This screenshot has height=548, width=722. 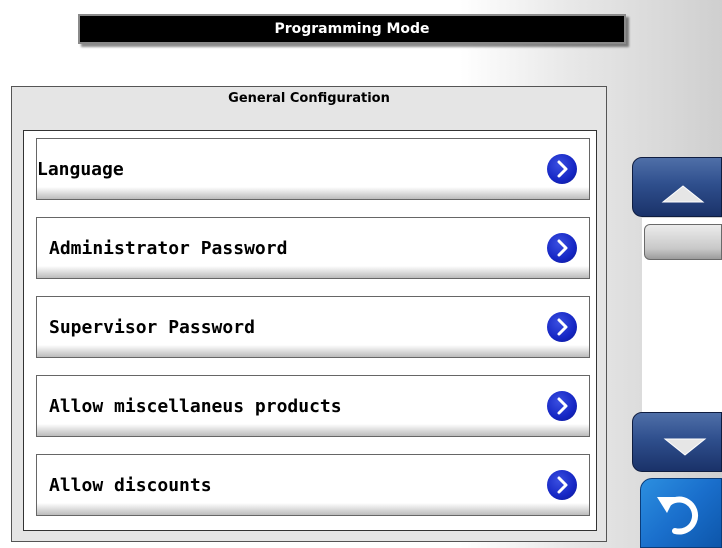 I want to click on config-item-supervisor-password: Supervisor Password, so click(x=313, y=327).